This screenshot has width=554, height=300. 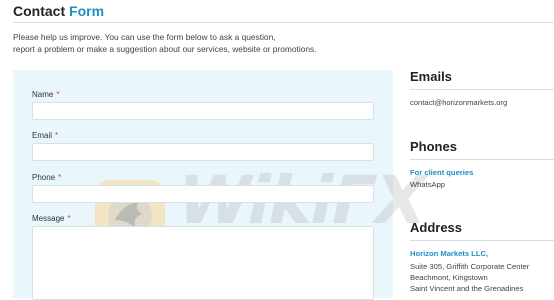 What do you see at coordinates (449, 277) in the screenshot?
I see `address-line: Beachmont, Kingstown` at bounding box center [449, 277].